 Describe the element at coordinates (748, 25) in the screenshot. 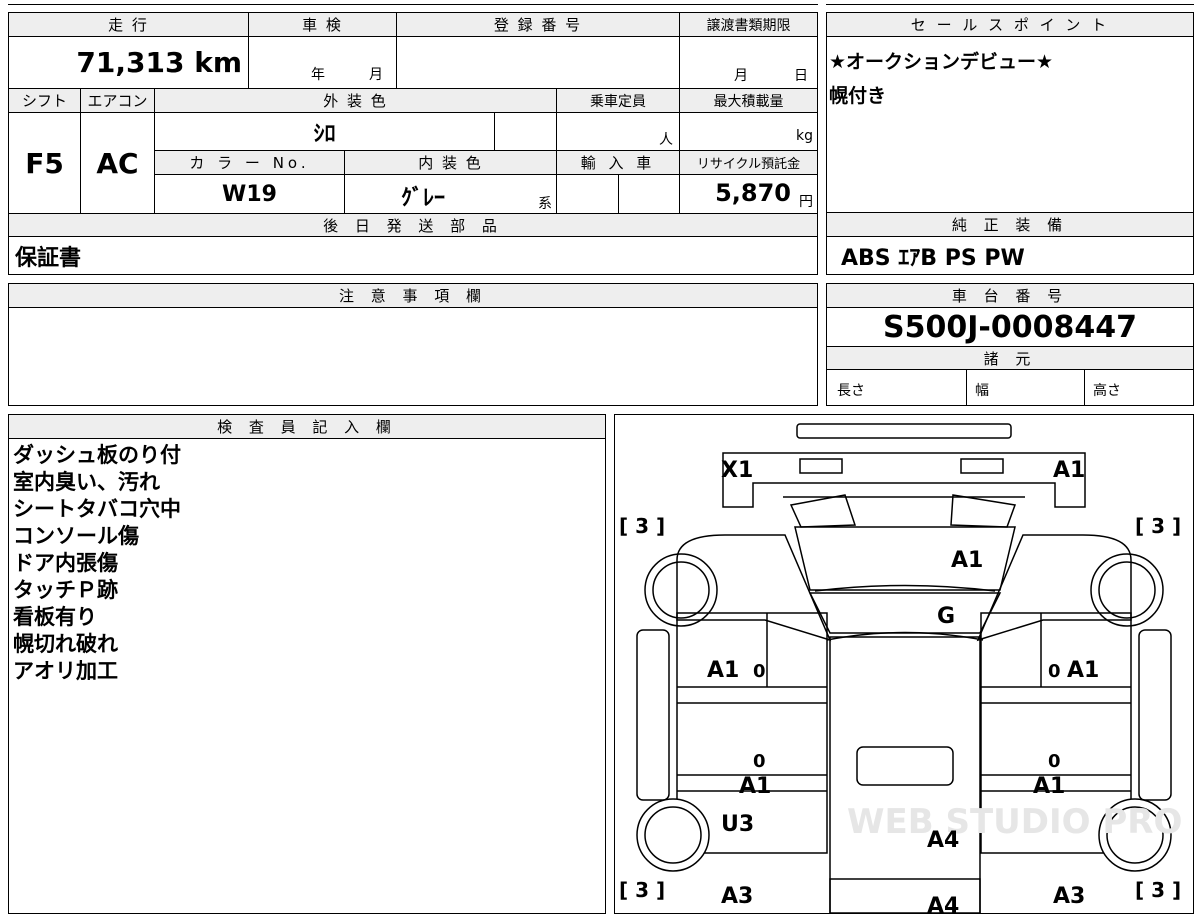

I see `transfer-deadline-header: 譲渡書類期限` at that location.